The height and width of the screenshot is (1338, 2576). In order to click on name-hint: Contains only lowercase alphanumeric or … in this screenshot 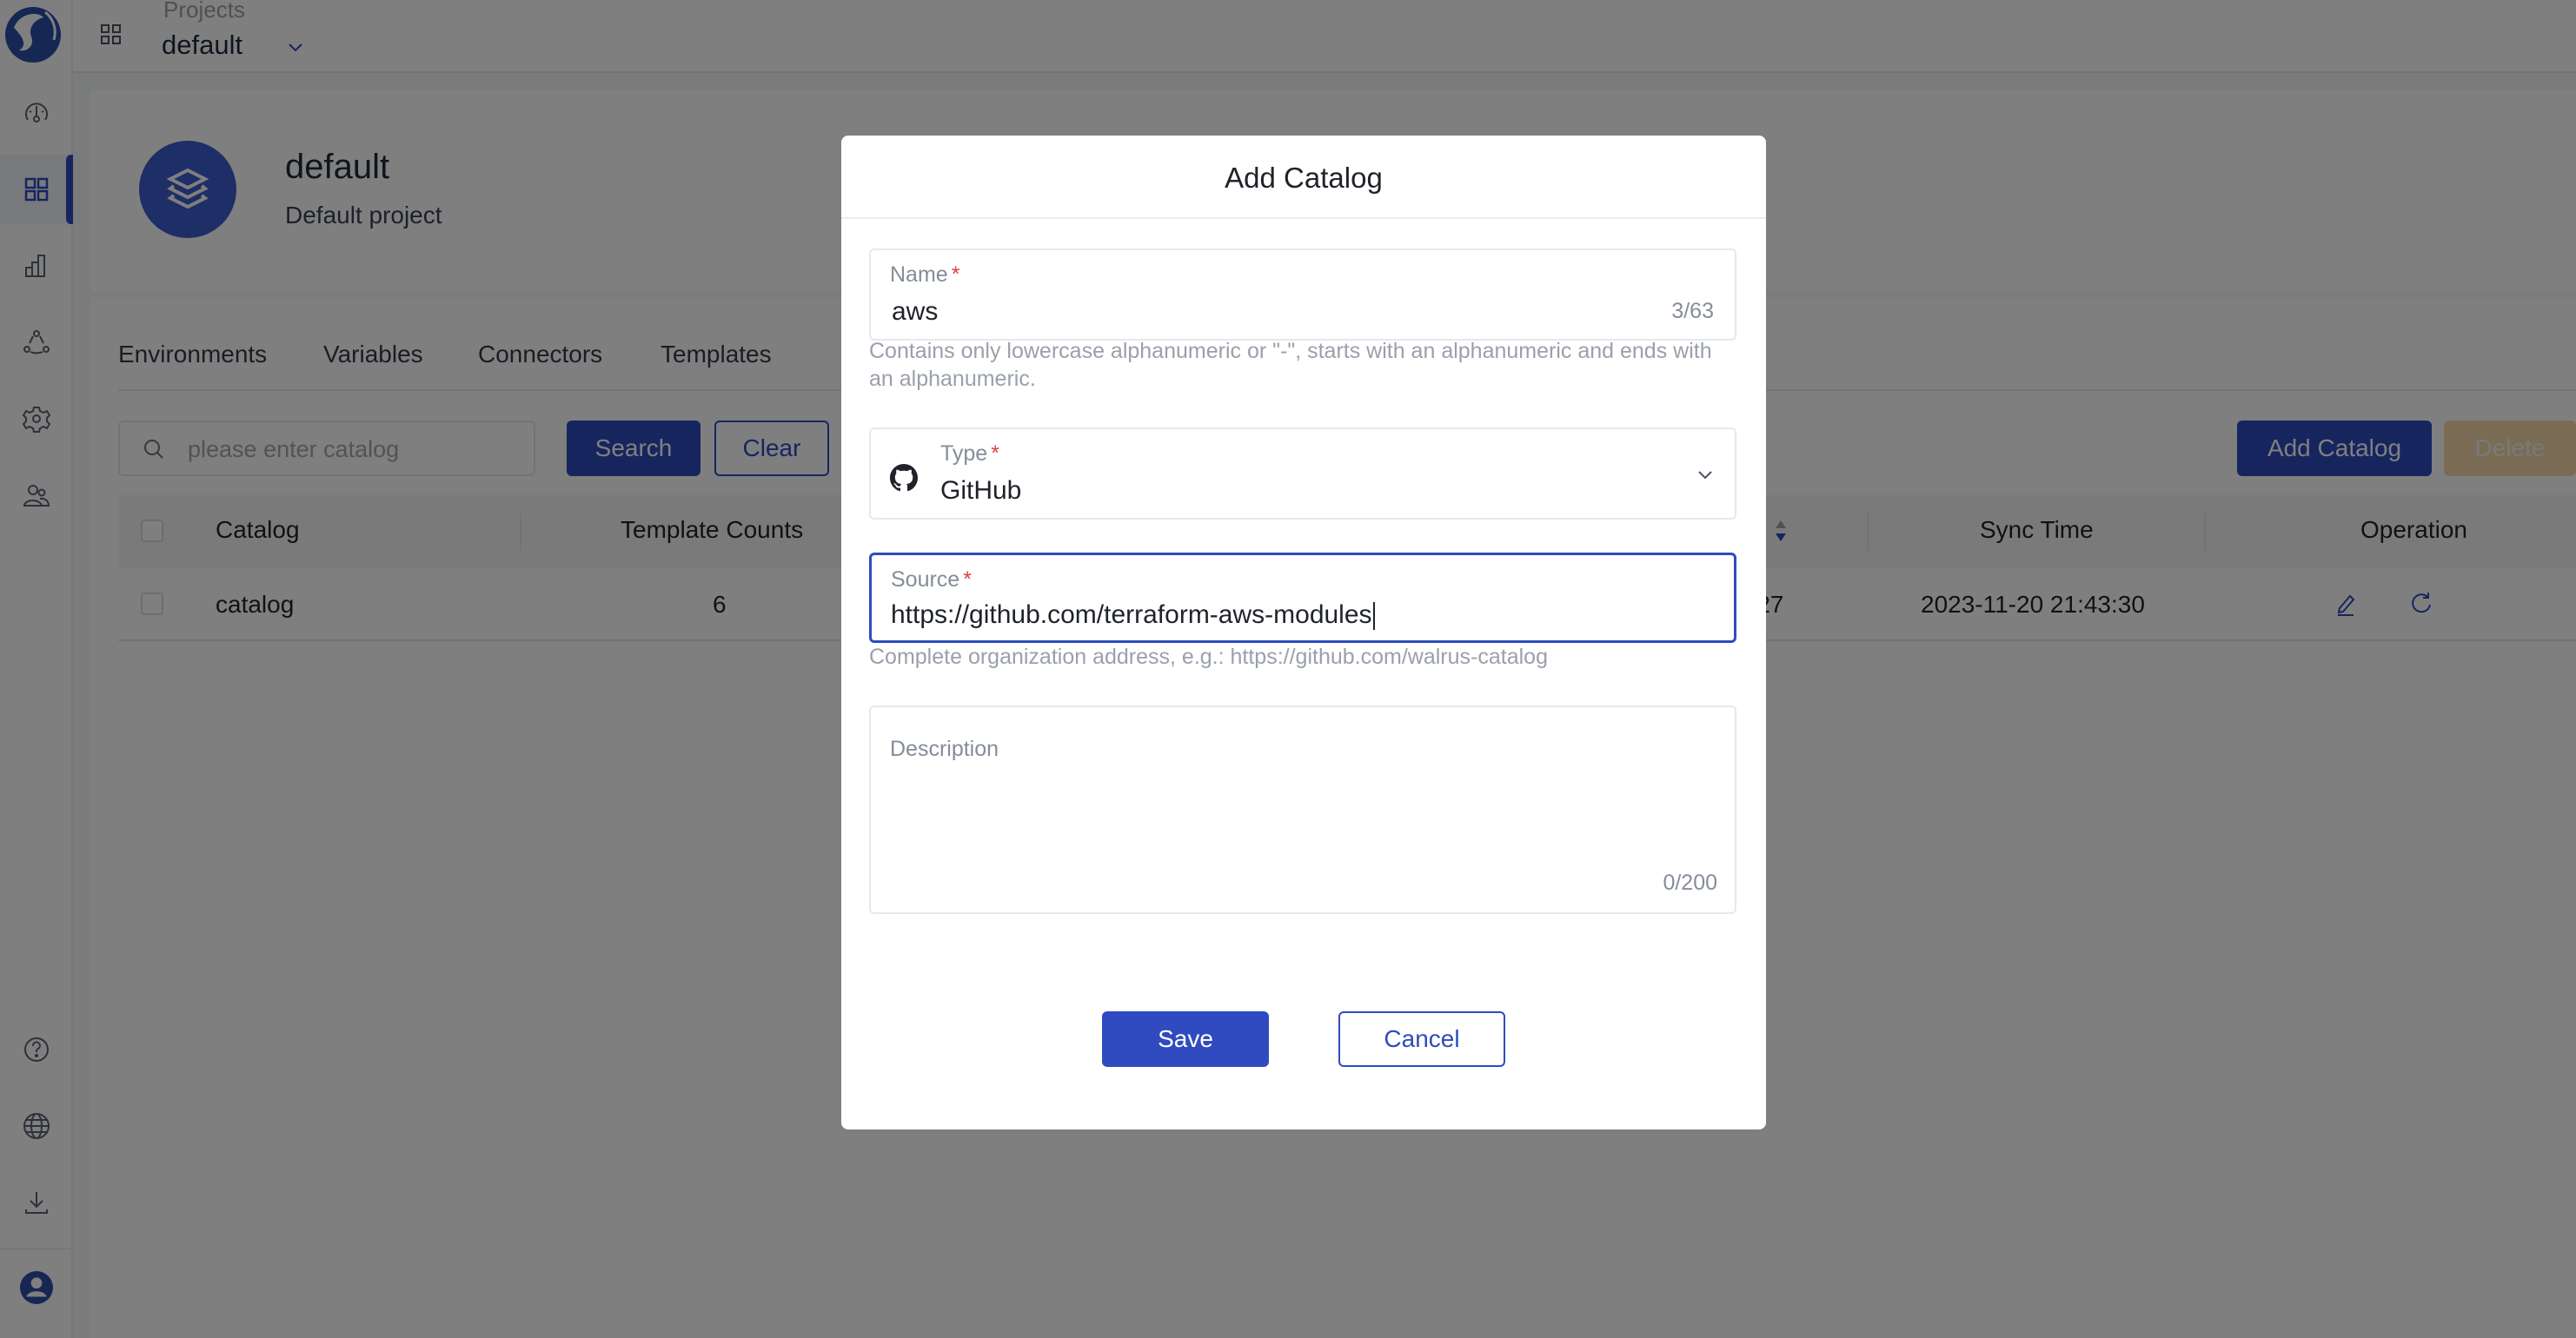, I will do `click(1290, 365)`.